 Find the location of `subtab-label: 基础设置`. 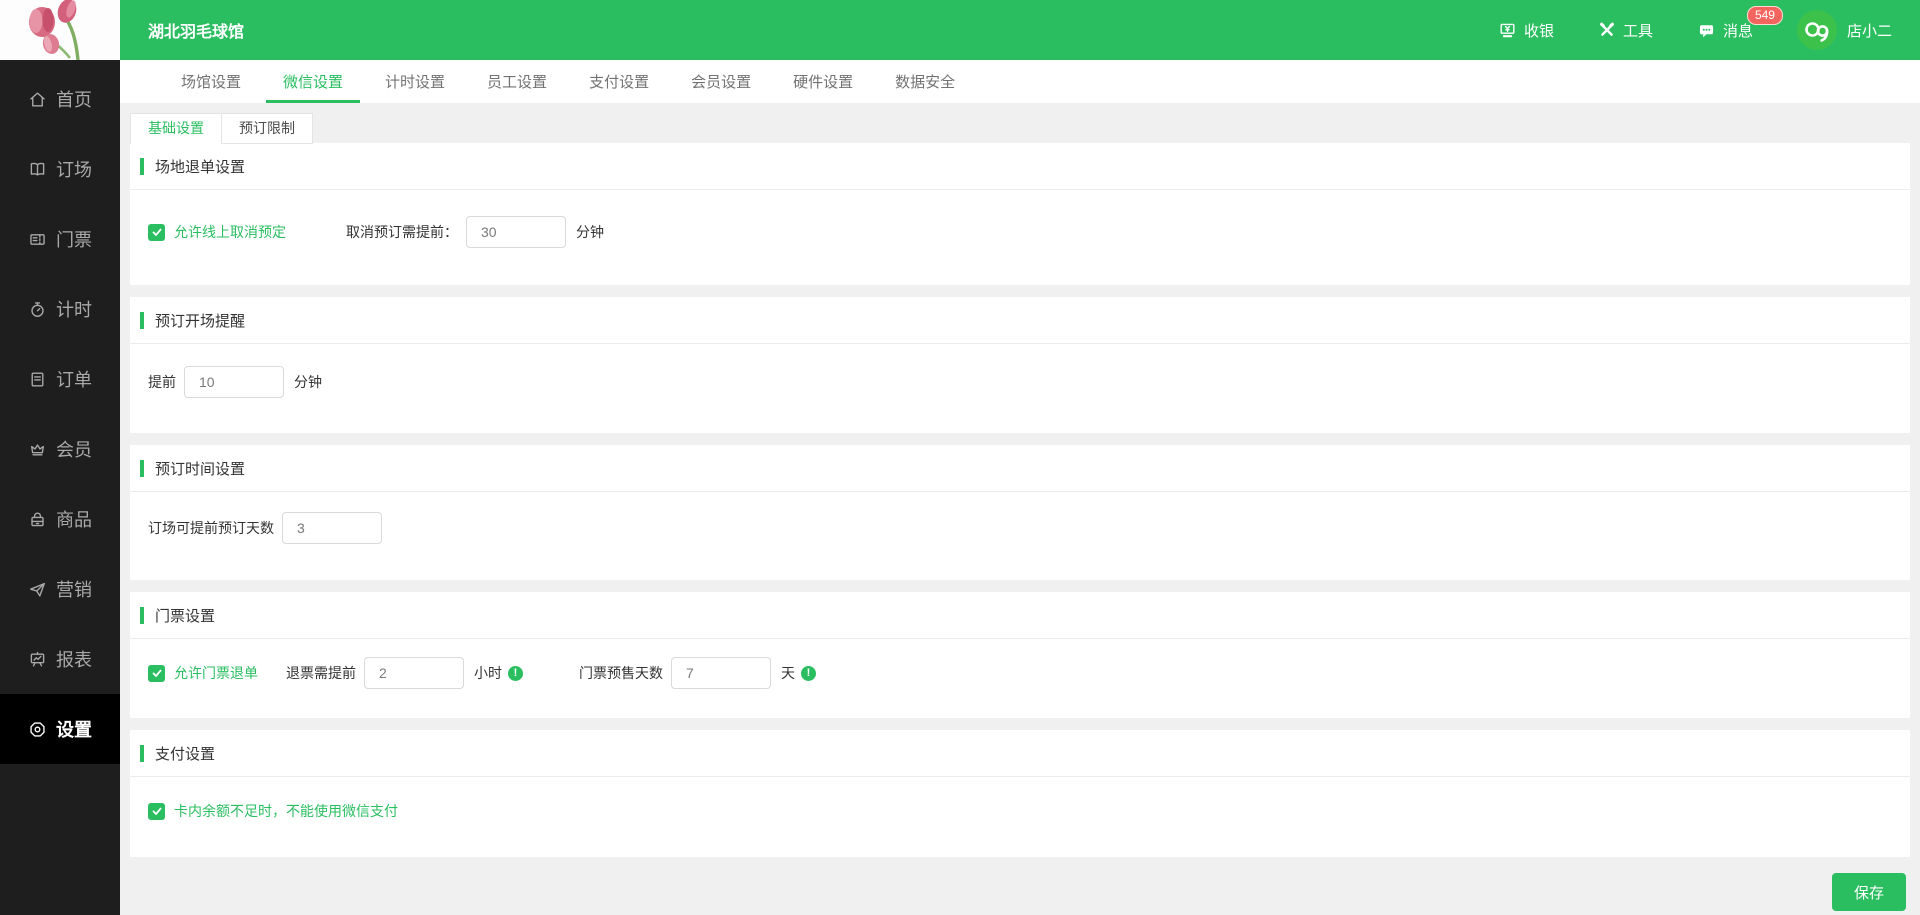

subtab-label: 基础设置 is located at coordinates (176, 128).